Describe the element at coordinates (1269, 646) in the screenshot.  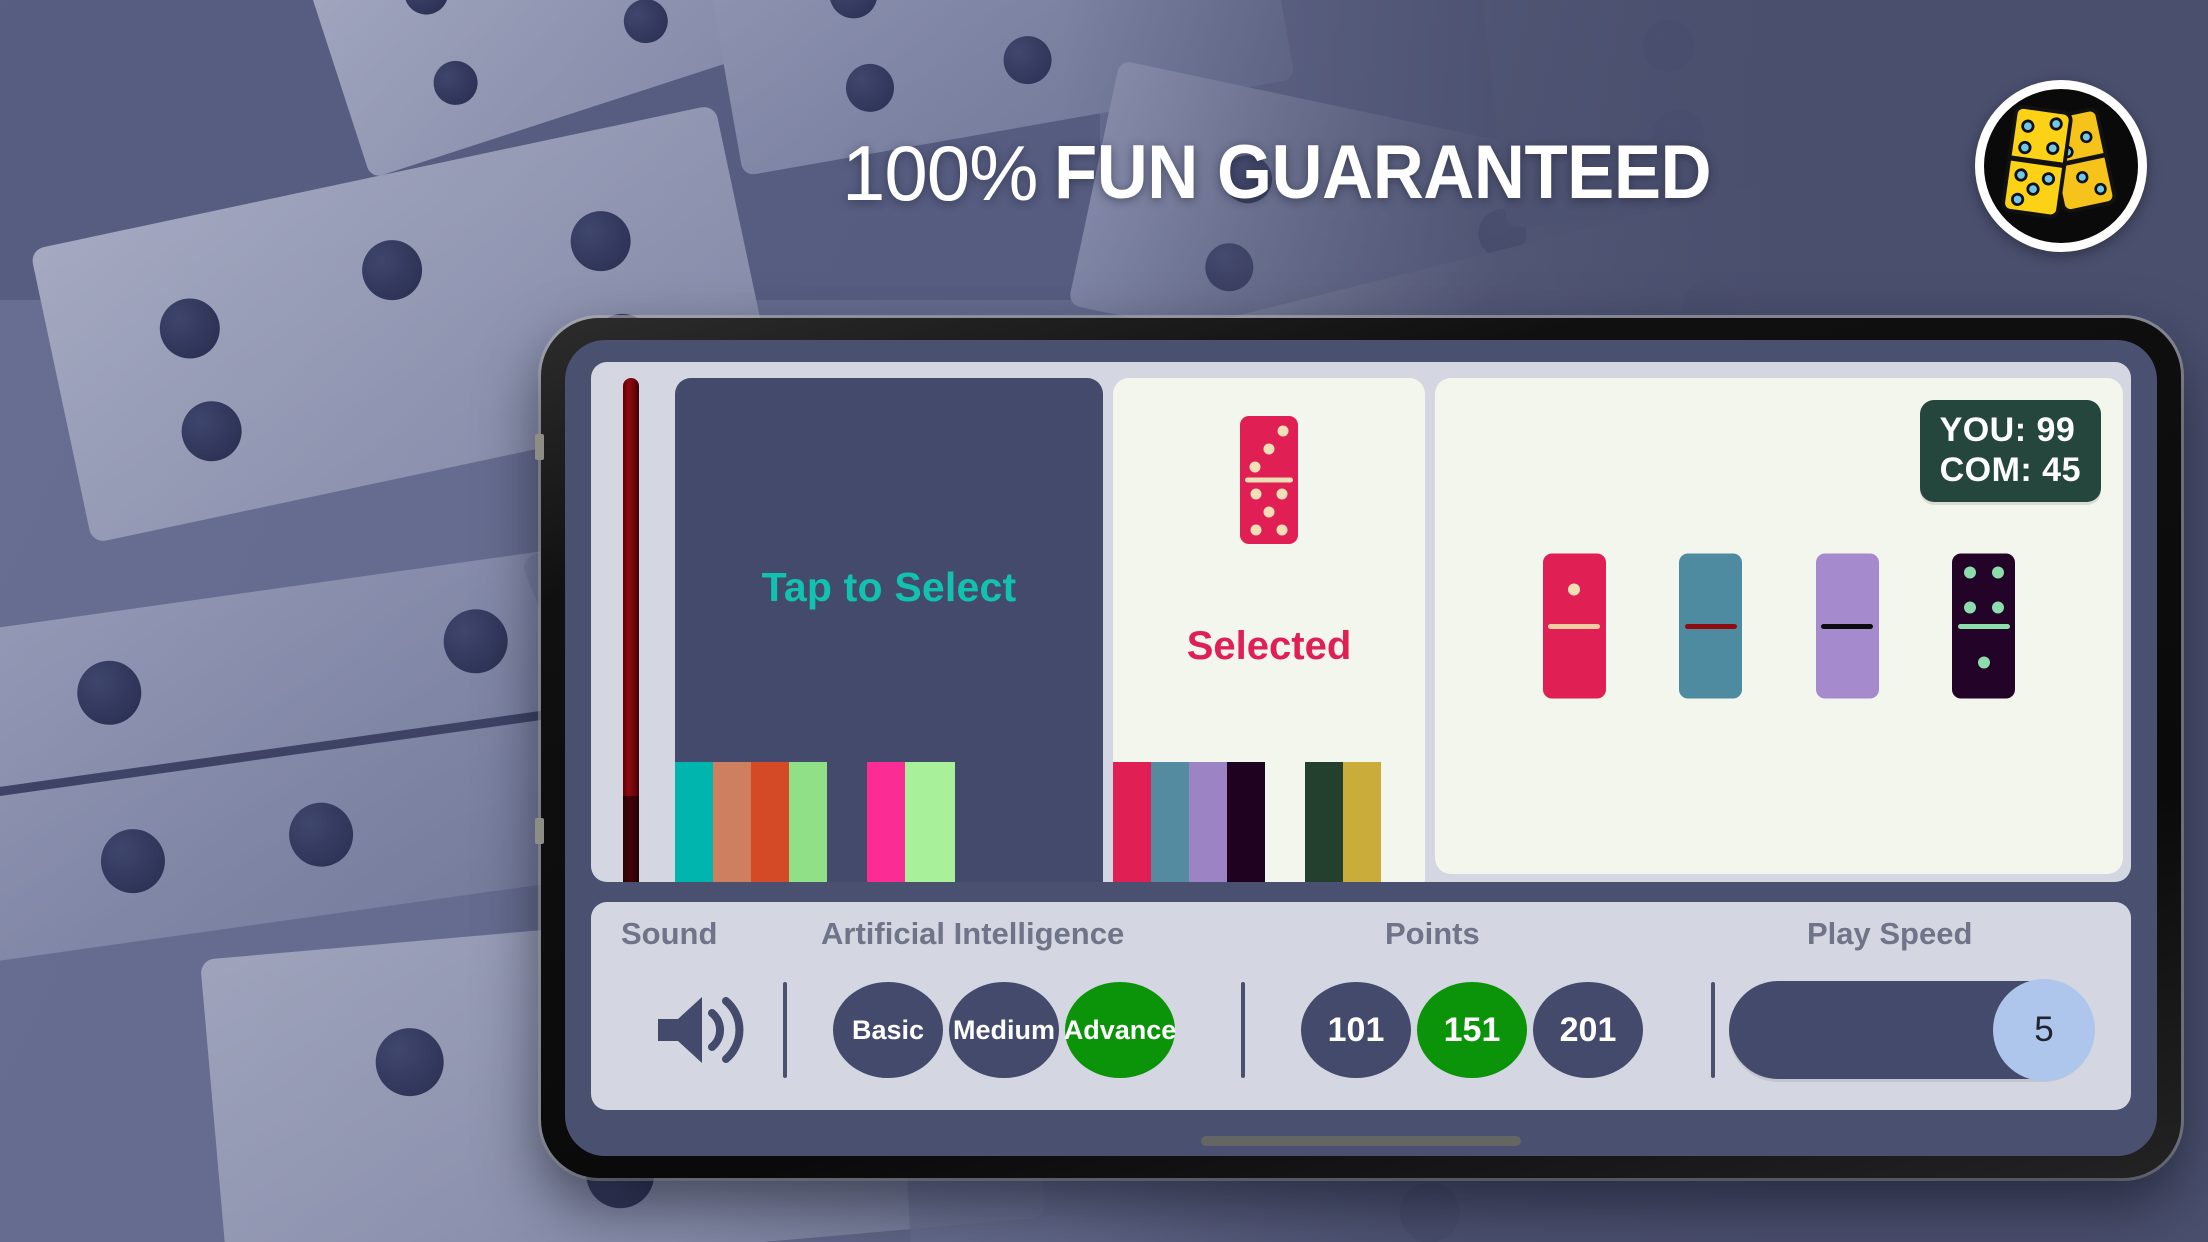
I see `selected-label: Selected` at that location.